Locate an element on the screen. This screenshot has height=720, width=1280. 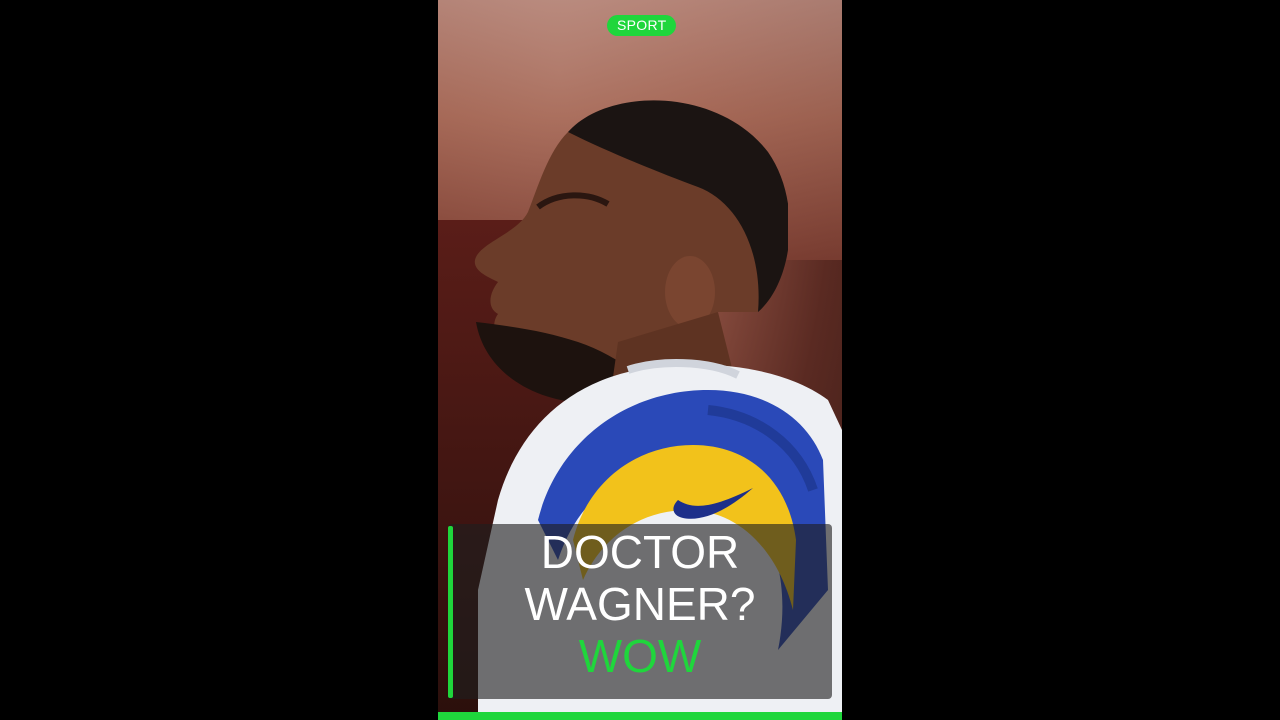
caption-line-1: DOCTOR is located at coordinates (640, 552).